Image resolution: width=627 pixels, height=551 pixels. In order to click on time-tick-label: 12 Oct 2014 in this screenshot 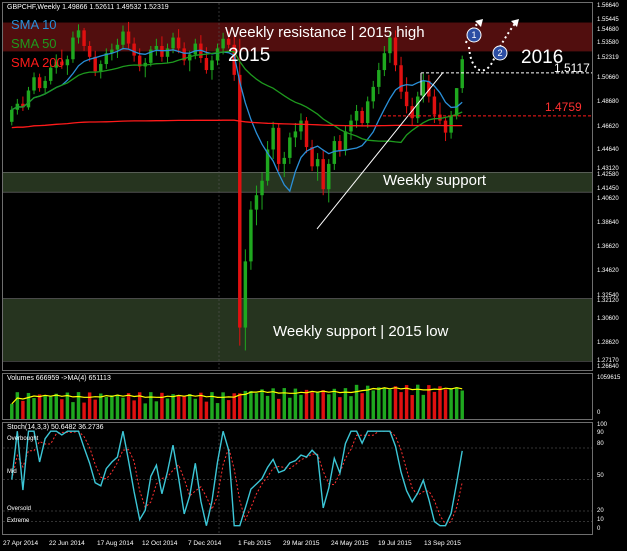, I will do `click(160, 543)`.